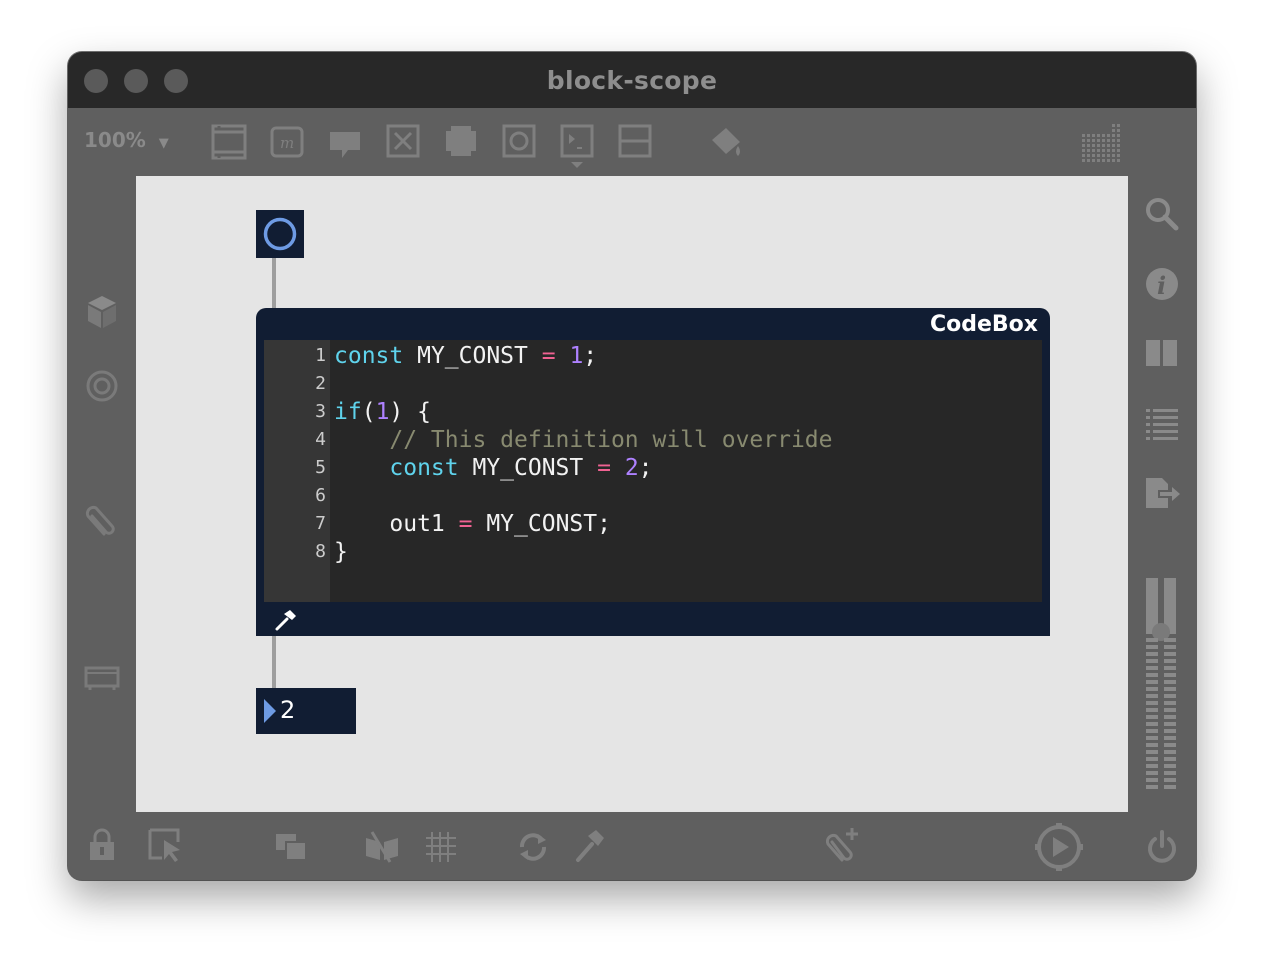 Image resolution: width=1264 pixels, height=964 pixels. Describe the element at coordinates (320, 495) in the screenshot. I see `line-number: 6` at that location.